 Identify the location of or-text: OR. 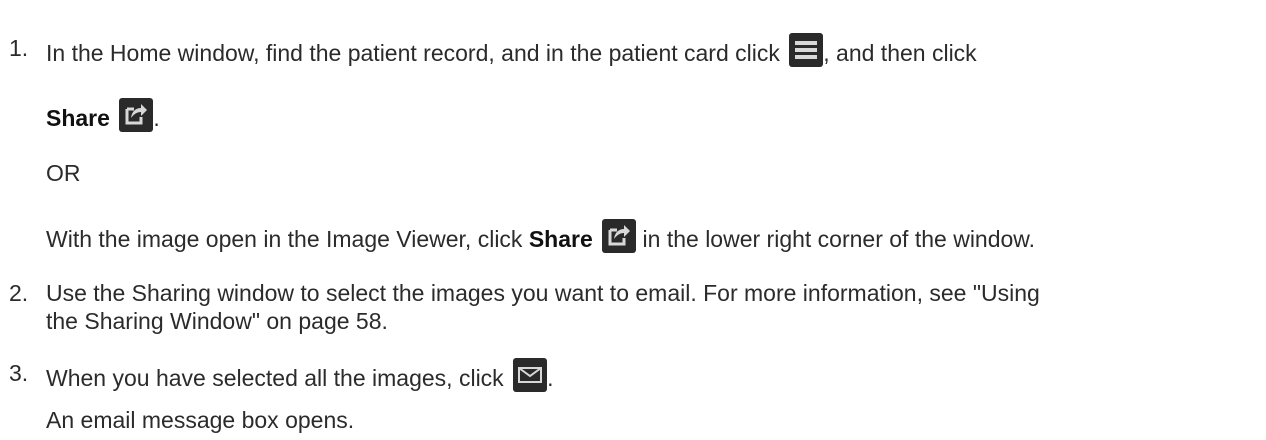
(63, 173).